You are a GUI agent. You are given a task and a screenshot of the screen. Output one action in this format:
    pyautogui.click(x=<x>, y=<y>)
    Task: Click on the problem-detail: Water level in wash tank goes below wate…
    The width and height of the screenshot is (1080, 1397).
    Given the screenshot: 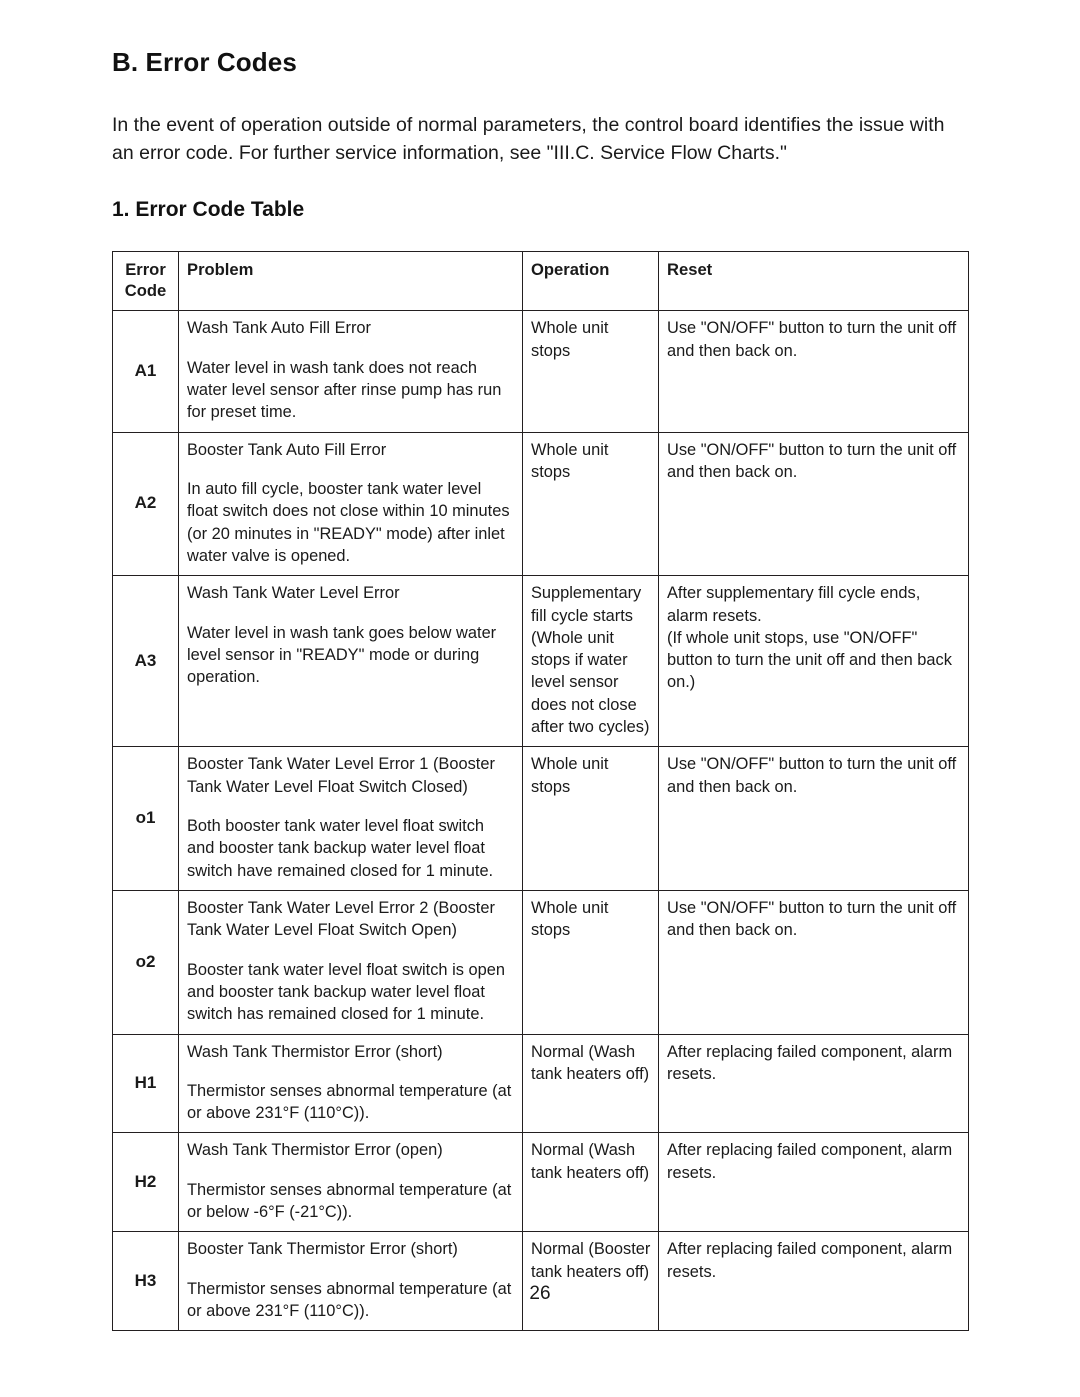 What is the action you would take?
    pyautogui.click(x=342, y=655)
    